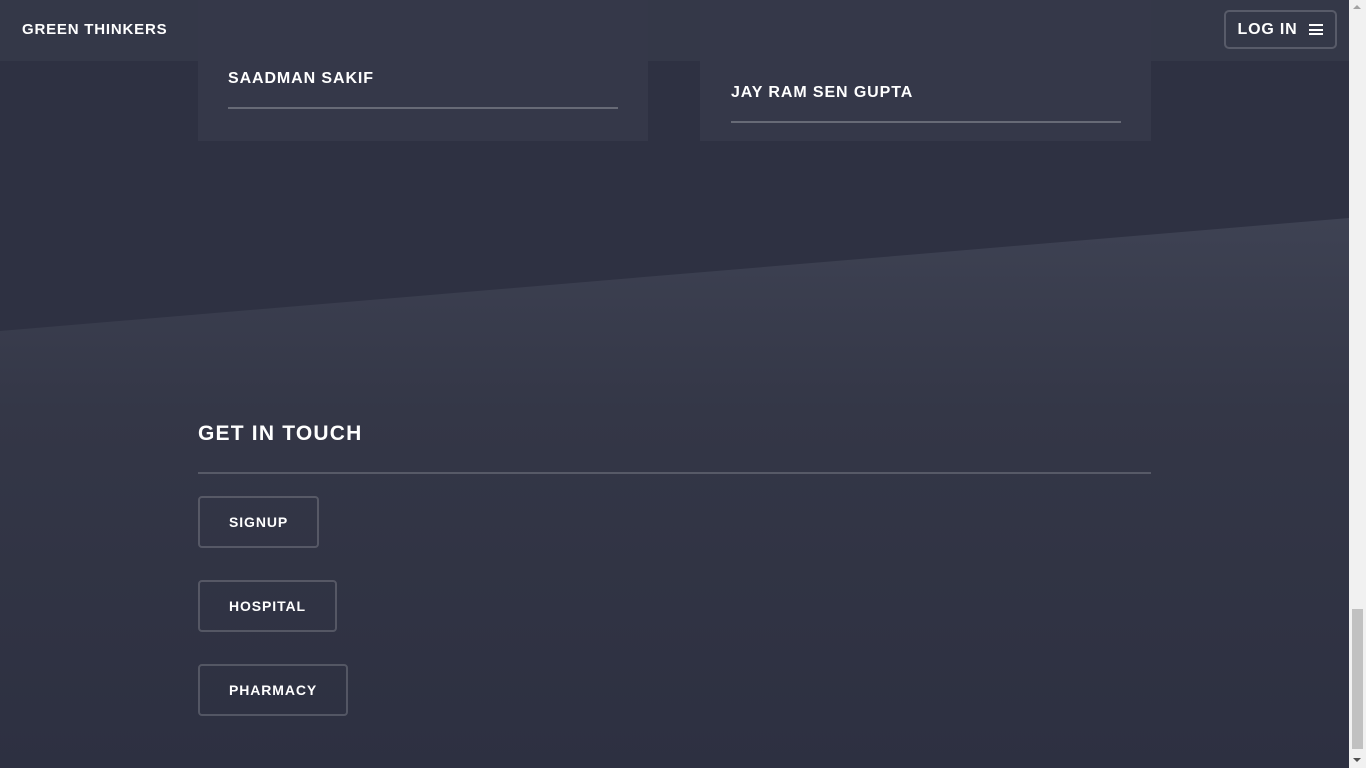 Image resolution: width=1366 pixels, height=768 pixels. What do you see at coordinates (280, 433) in the screenshot?
I see `contact-title: GET IN TOUCH` at bounding box center [280, 433].